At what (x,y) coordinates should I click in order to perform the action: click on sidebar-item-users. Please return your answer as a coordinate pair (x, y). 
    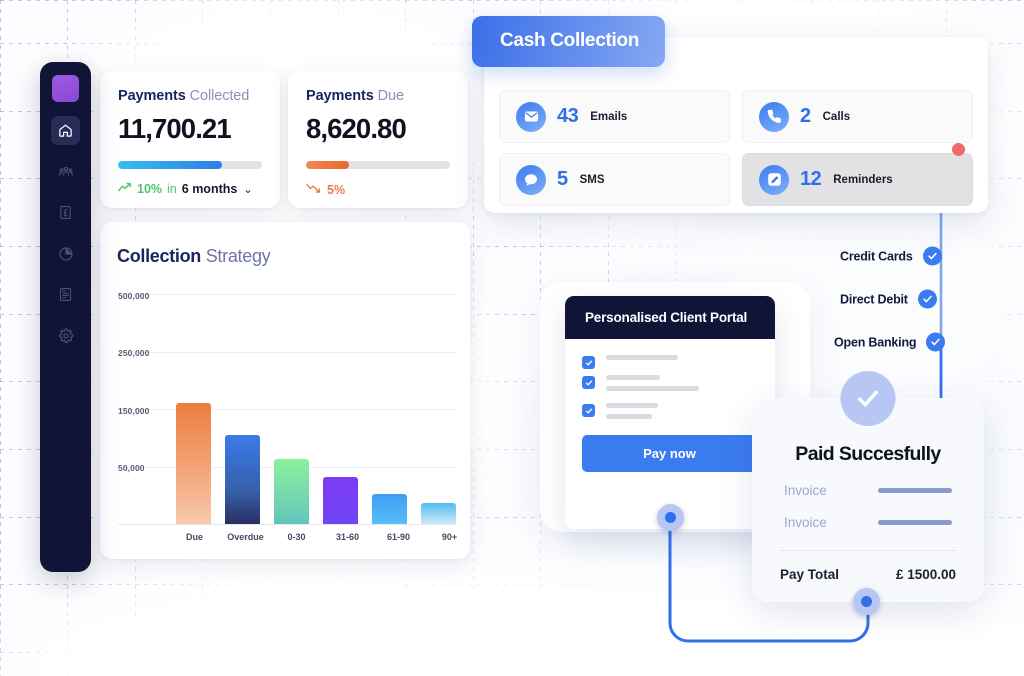
    Looking at the image, I should click on (65, 171).